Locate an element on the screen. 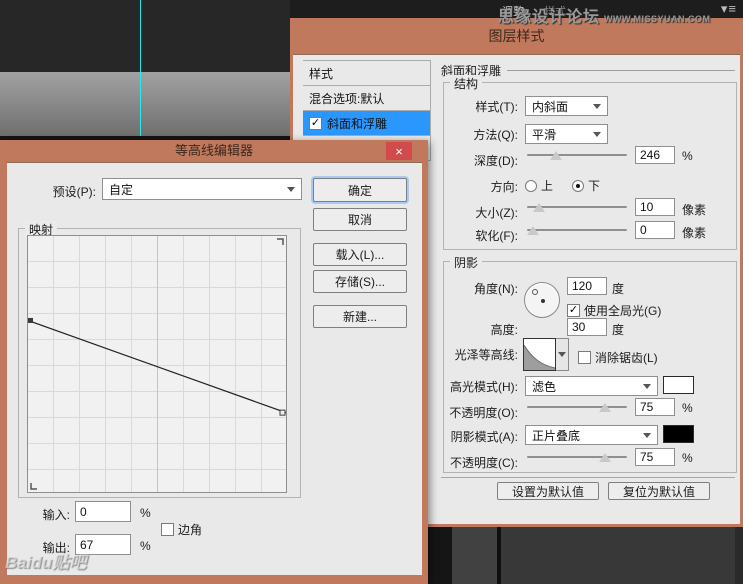 The image size is (743, 584). highlight-opacity-input is located at coordinates (655, 407).